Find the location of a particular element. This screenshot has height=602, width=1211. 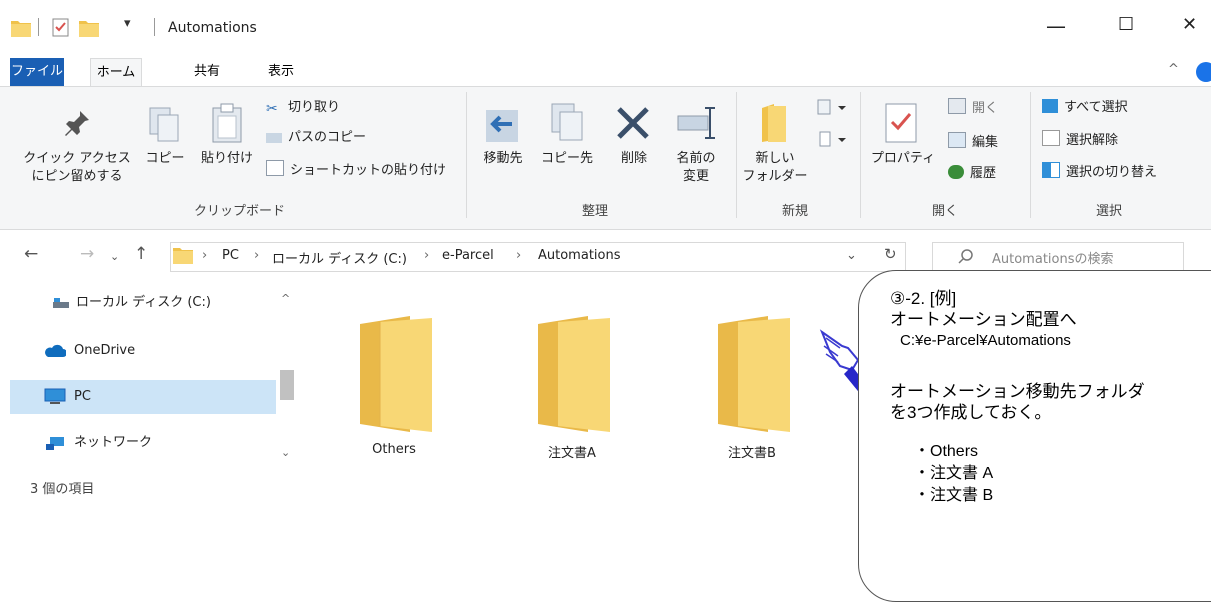

open-button: 開く is located at coordinates (973, 108).